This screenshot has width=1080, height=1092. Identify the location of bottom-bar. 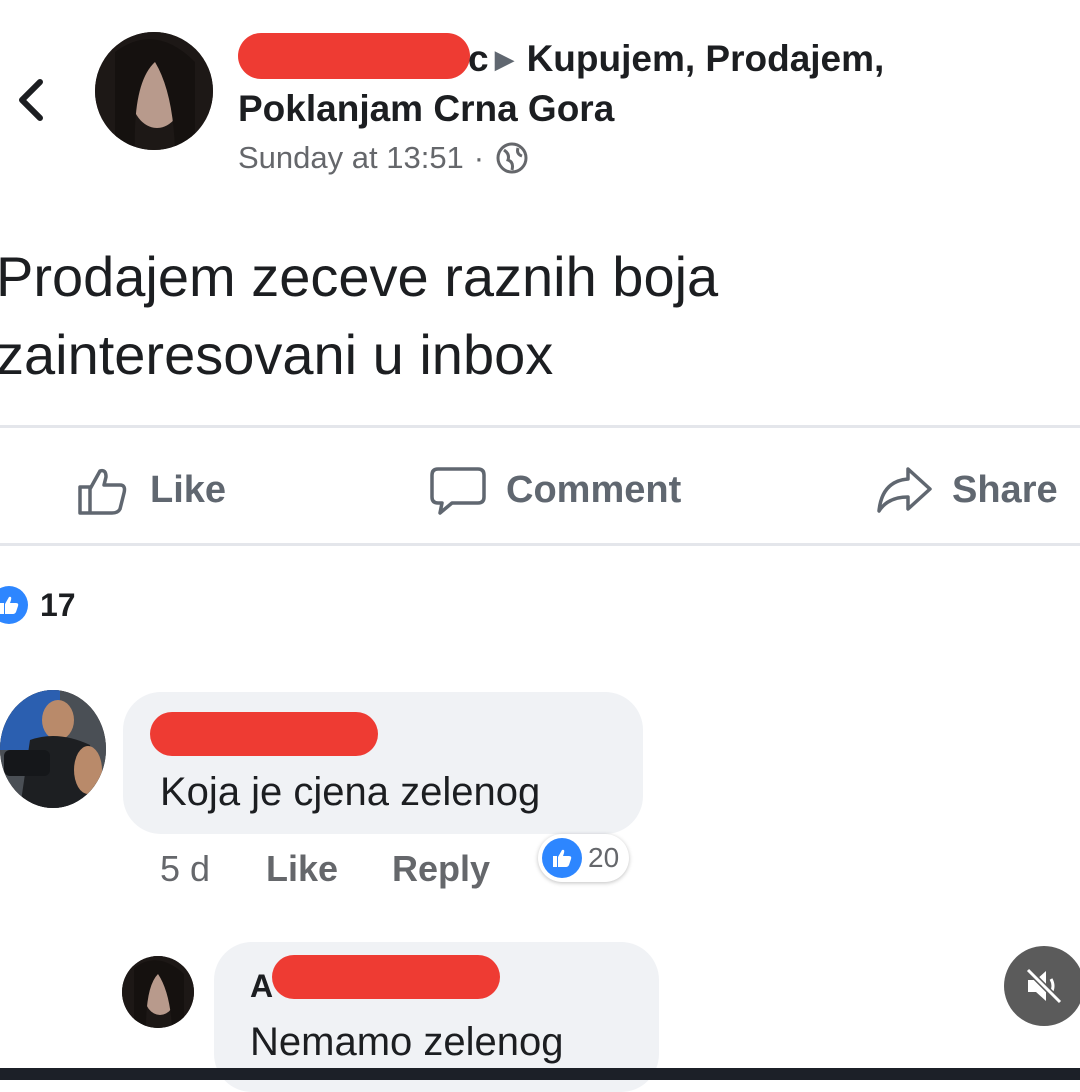
(540, 1074).